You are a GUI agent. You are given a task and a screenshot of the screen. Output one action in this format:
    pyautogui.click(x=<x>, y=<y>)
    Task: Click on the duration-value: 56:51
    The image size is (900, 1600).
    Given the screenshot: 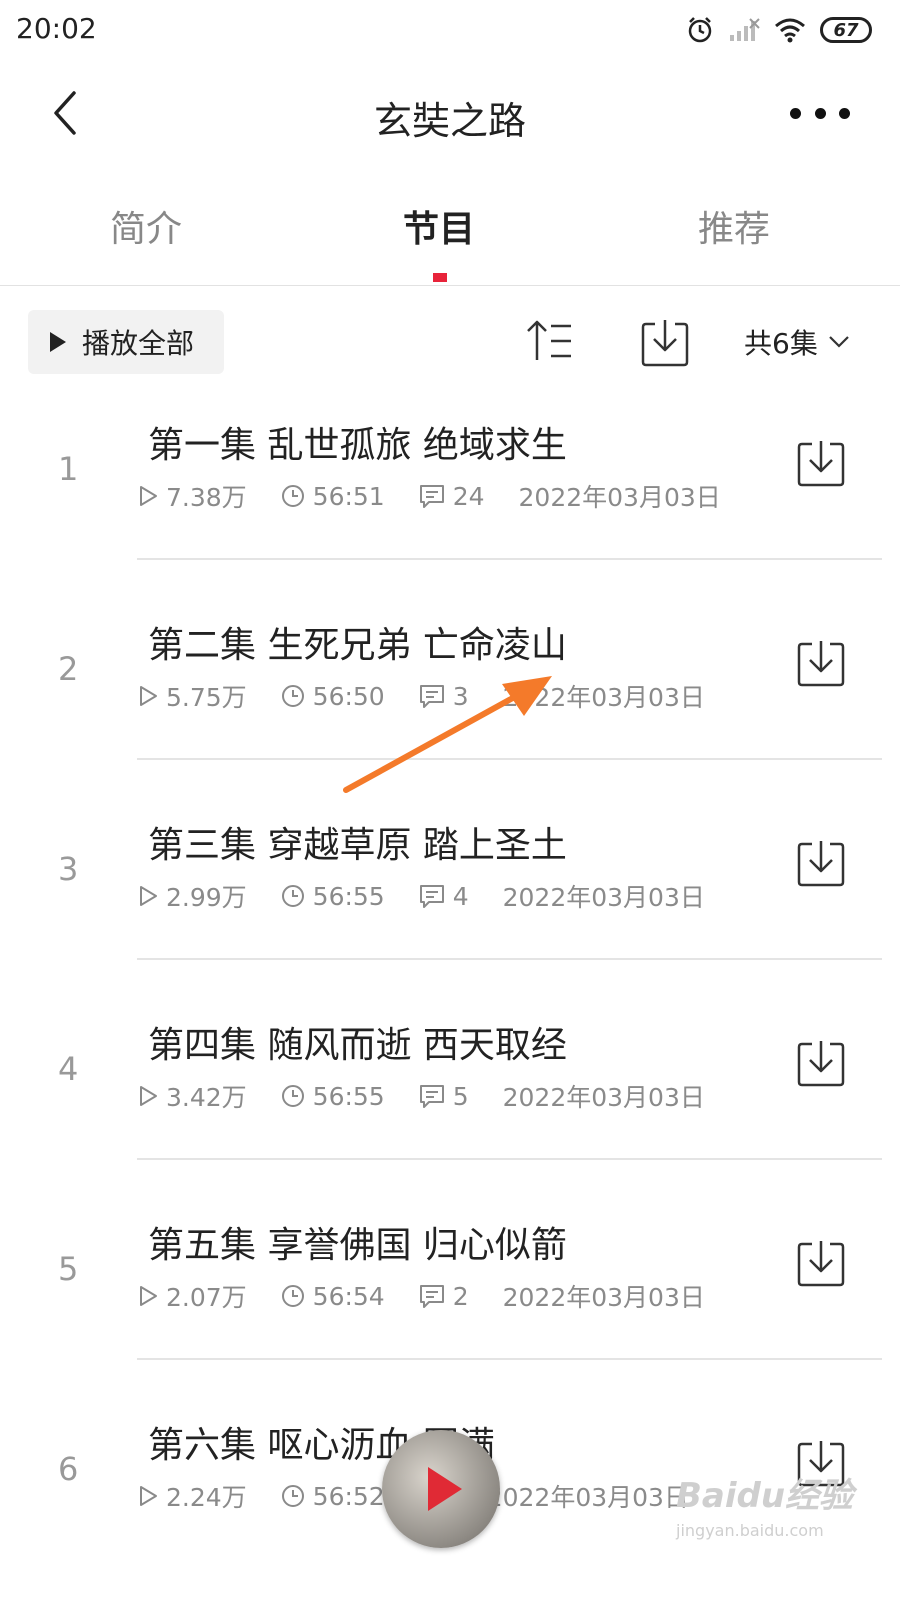 What is the action you would take?
    pyautogui.click(x=348, y=496)
    